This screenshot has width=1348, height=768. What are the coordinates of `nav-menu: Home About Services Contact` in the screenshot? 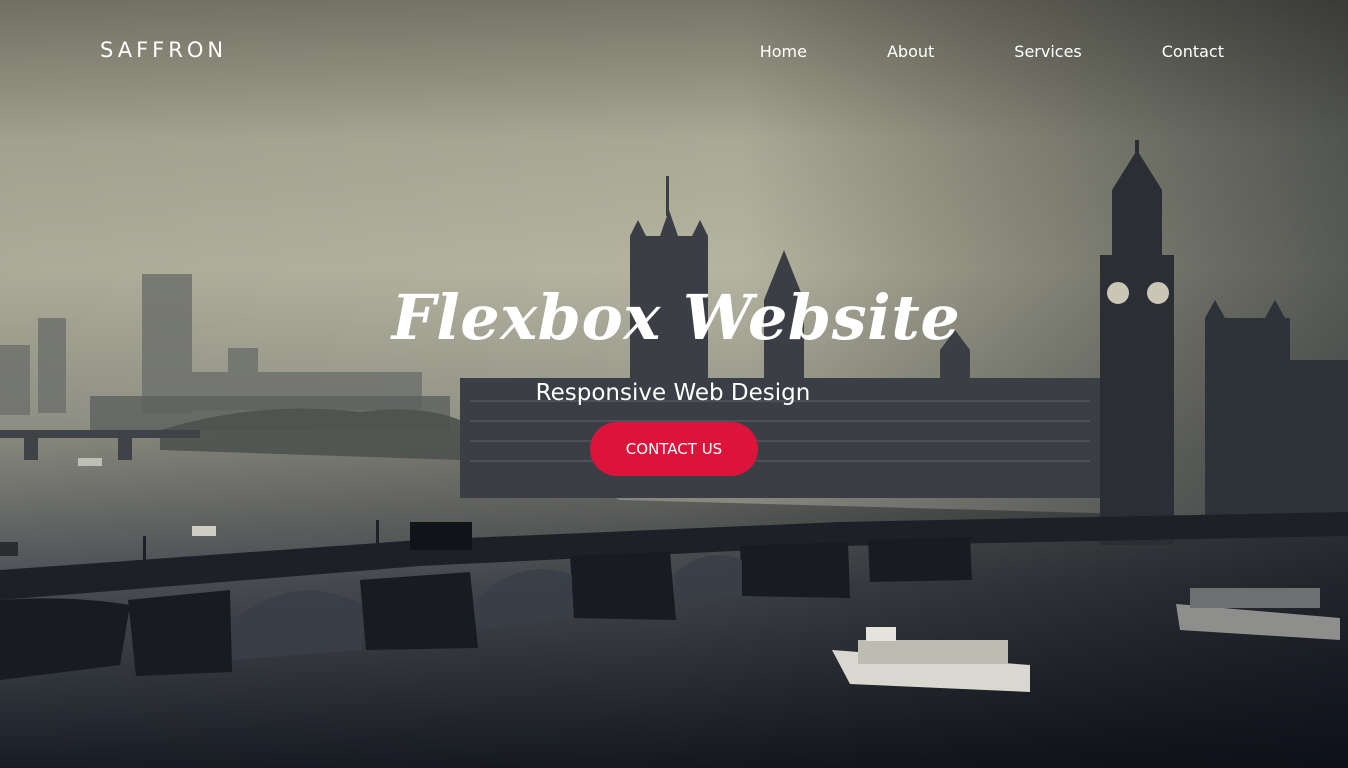 It's located at (972, 51).